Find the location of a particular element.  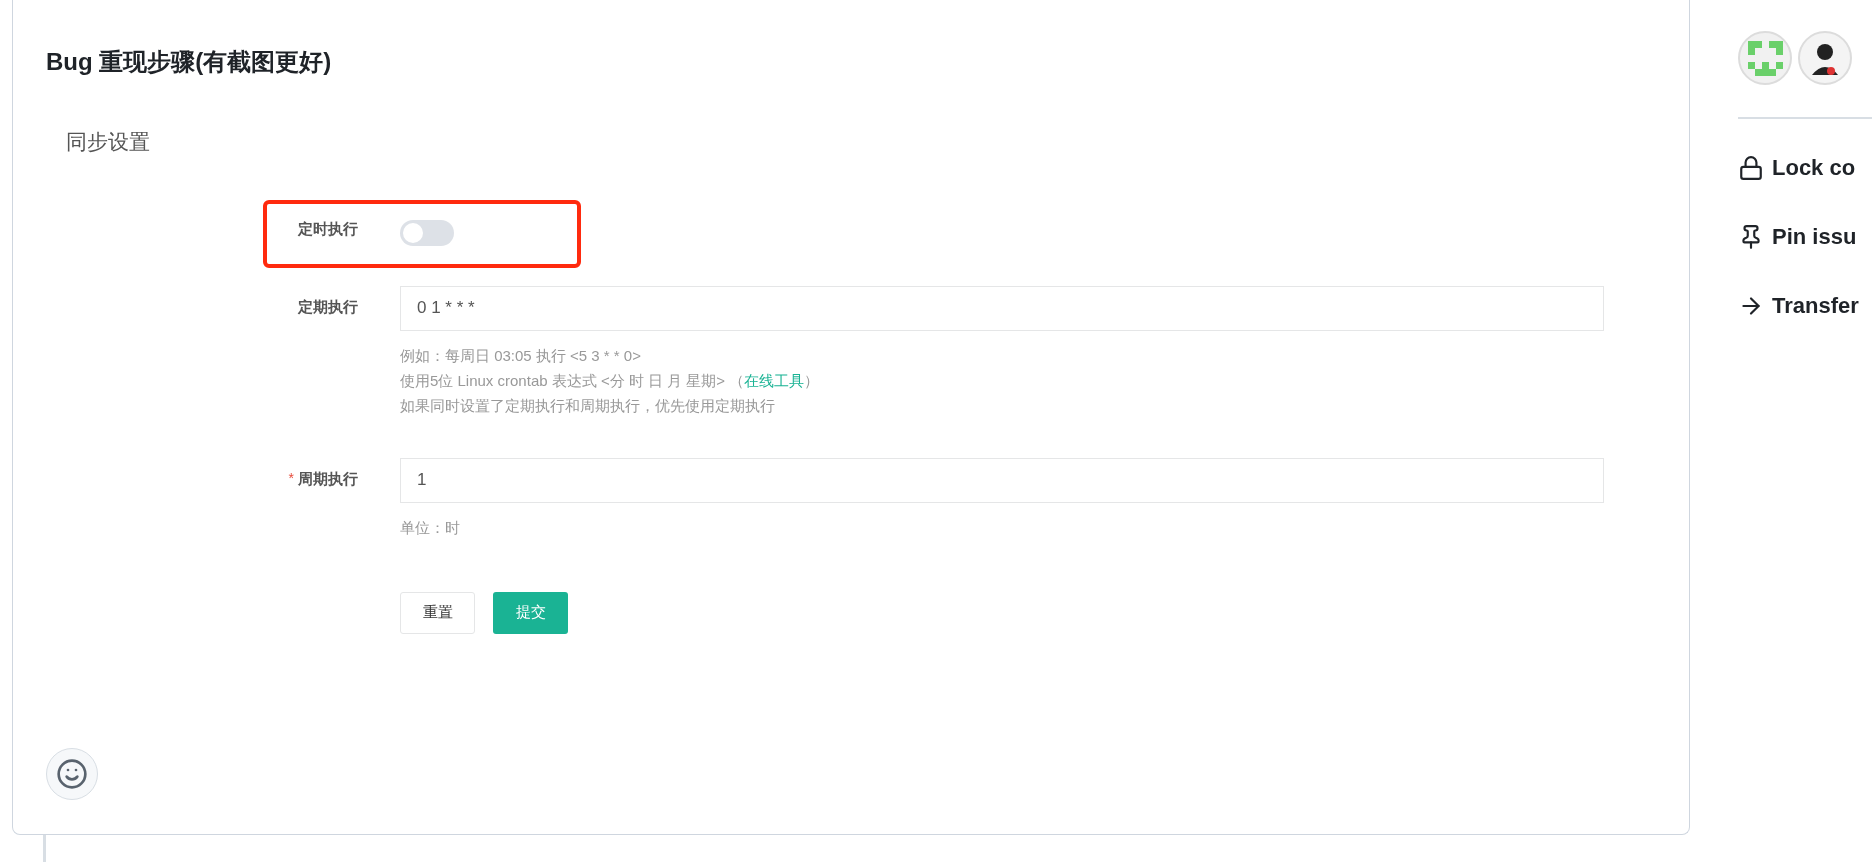

emoji-button is located at coordinates (72, 774).